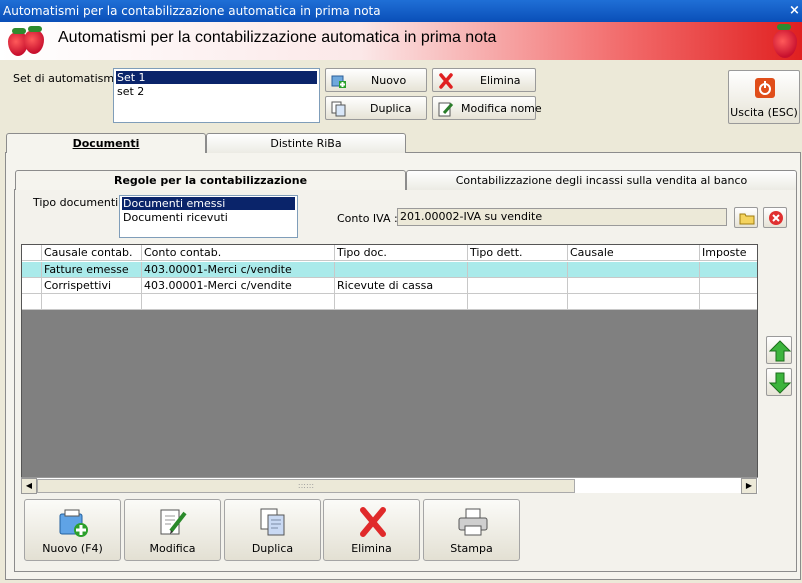 Image resolution: width=802 pixels, height=583 pixels. I want to click on clear-icon, so click(776, 218).